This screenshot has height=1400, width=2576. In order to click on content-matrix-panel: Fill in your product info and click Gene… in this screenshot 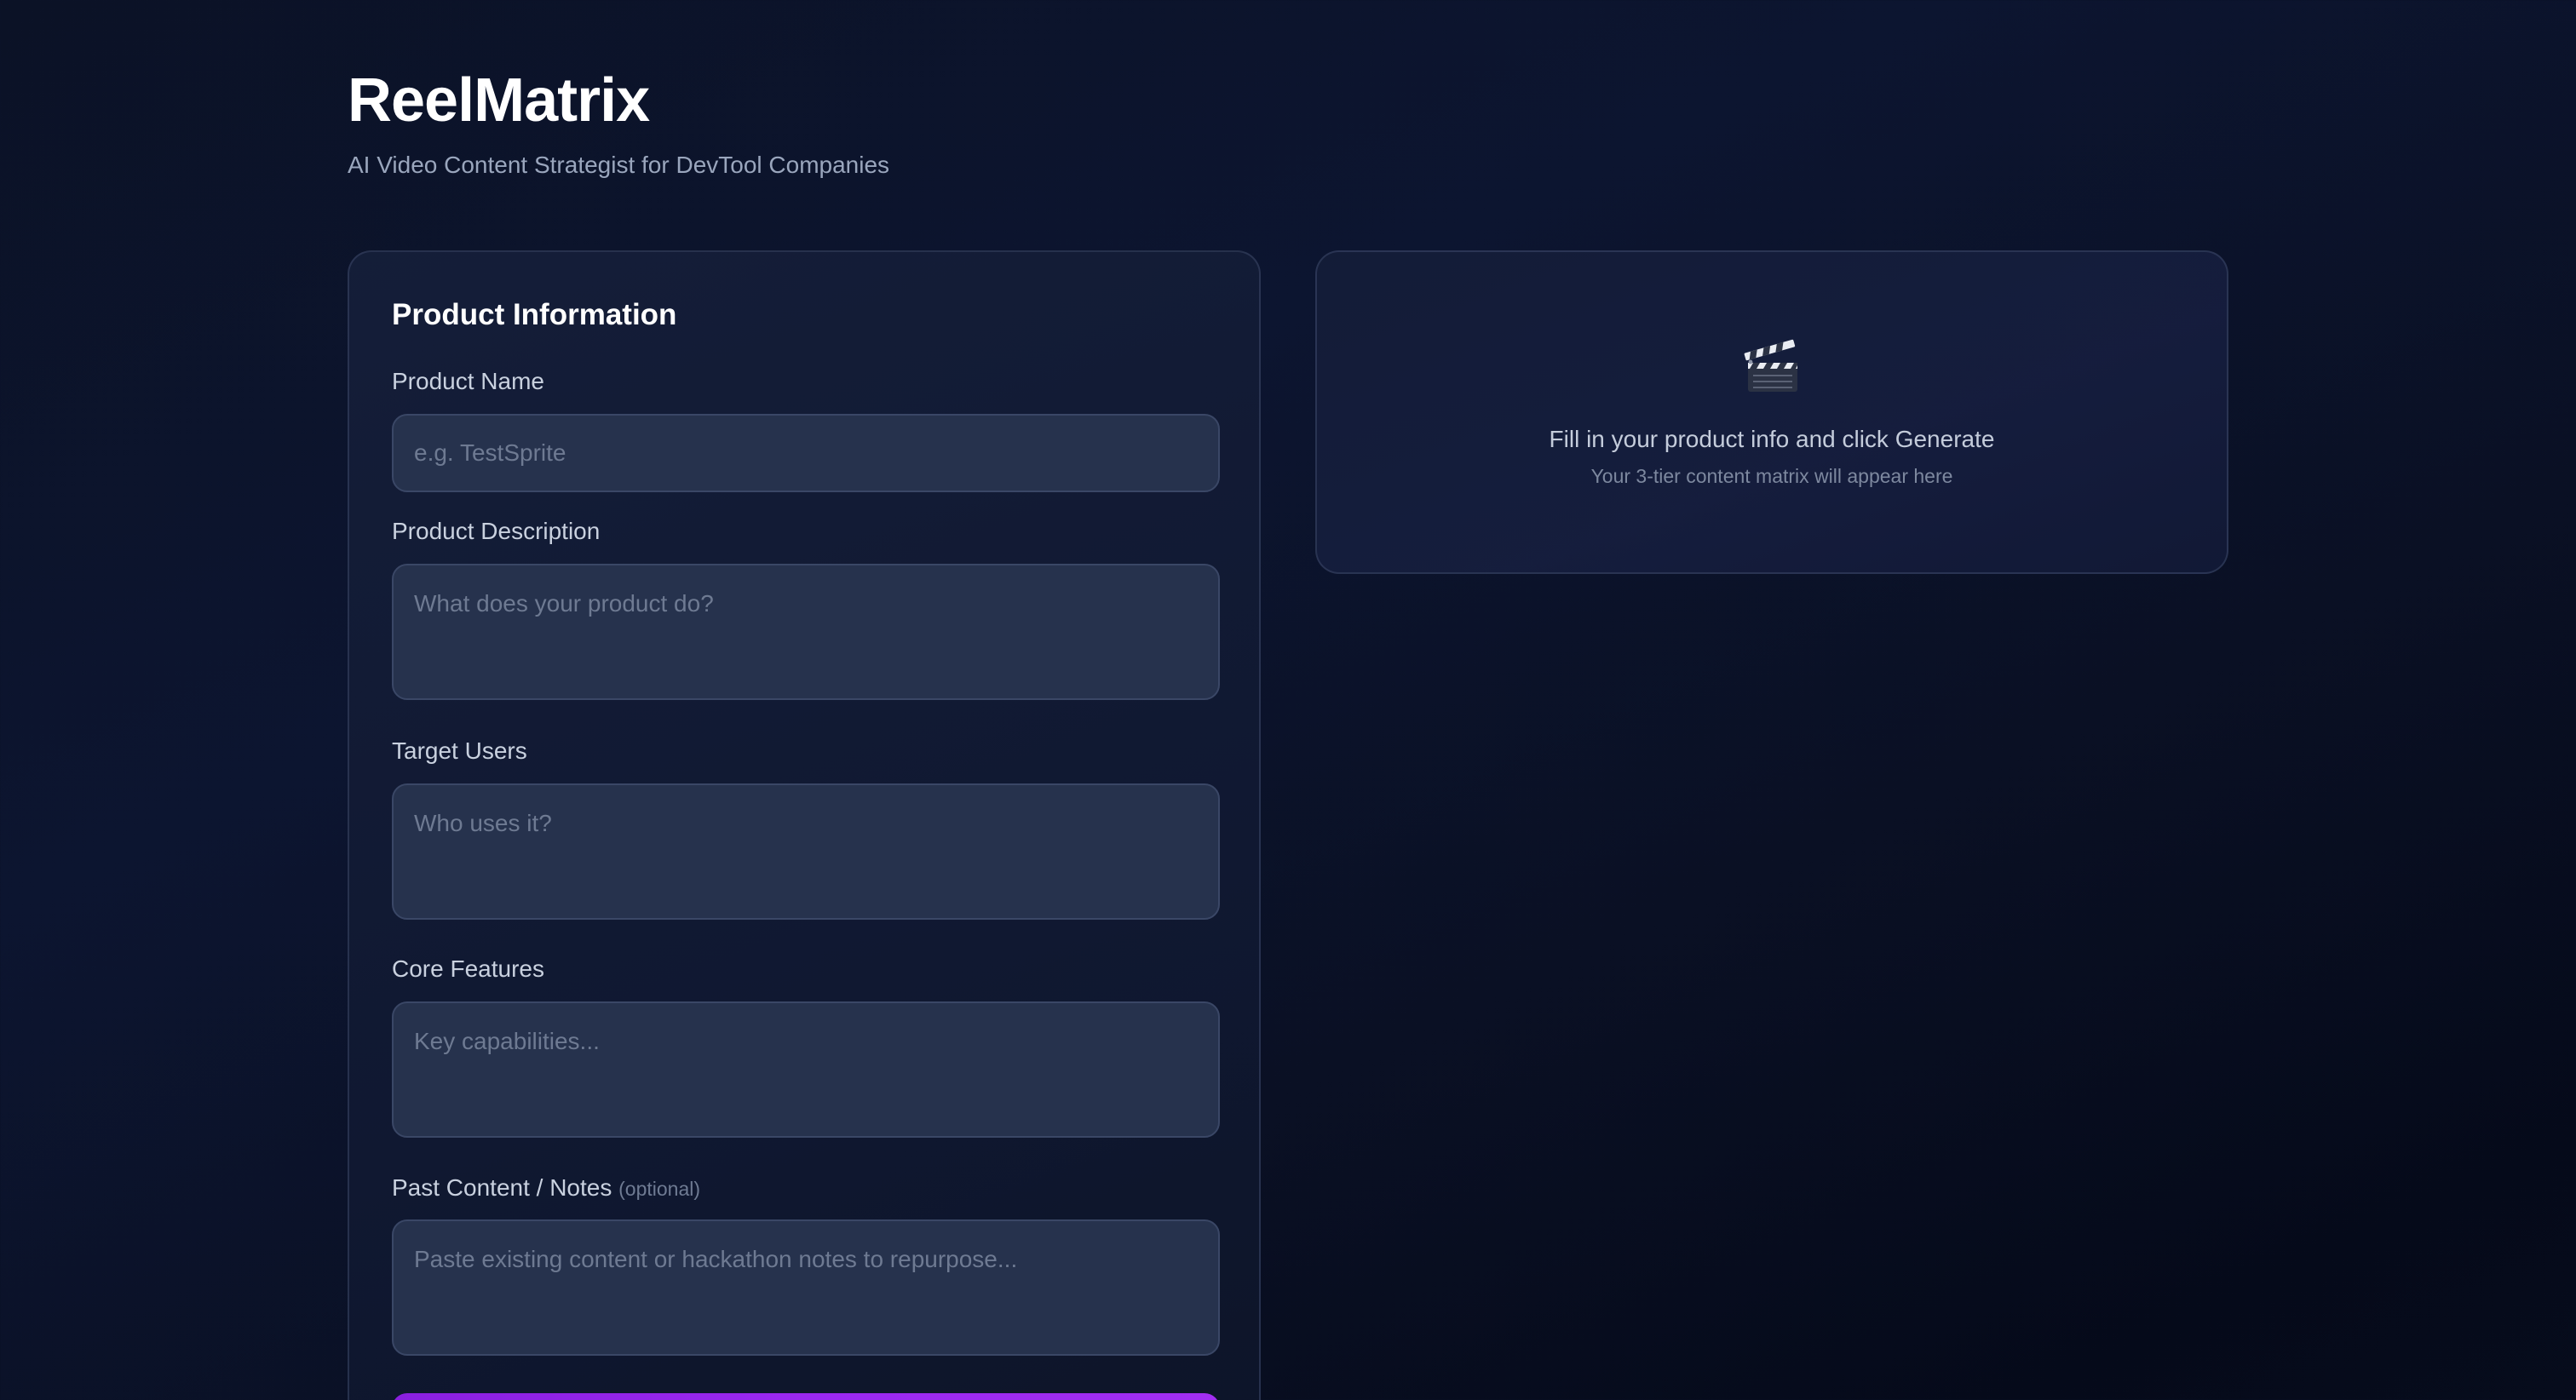, I will do `click(1772, 412)`.